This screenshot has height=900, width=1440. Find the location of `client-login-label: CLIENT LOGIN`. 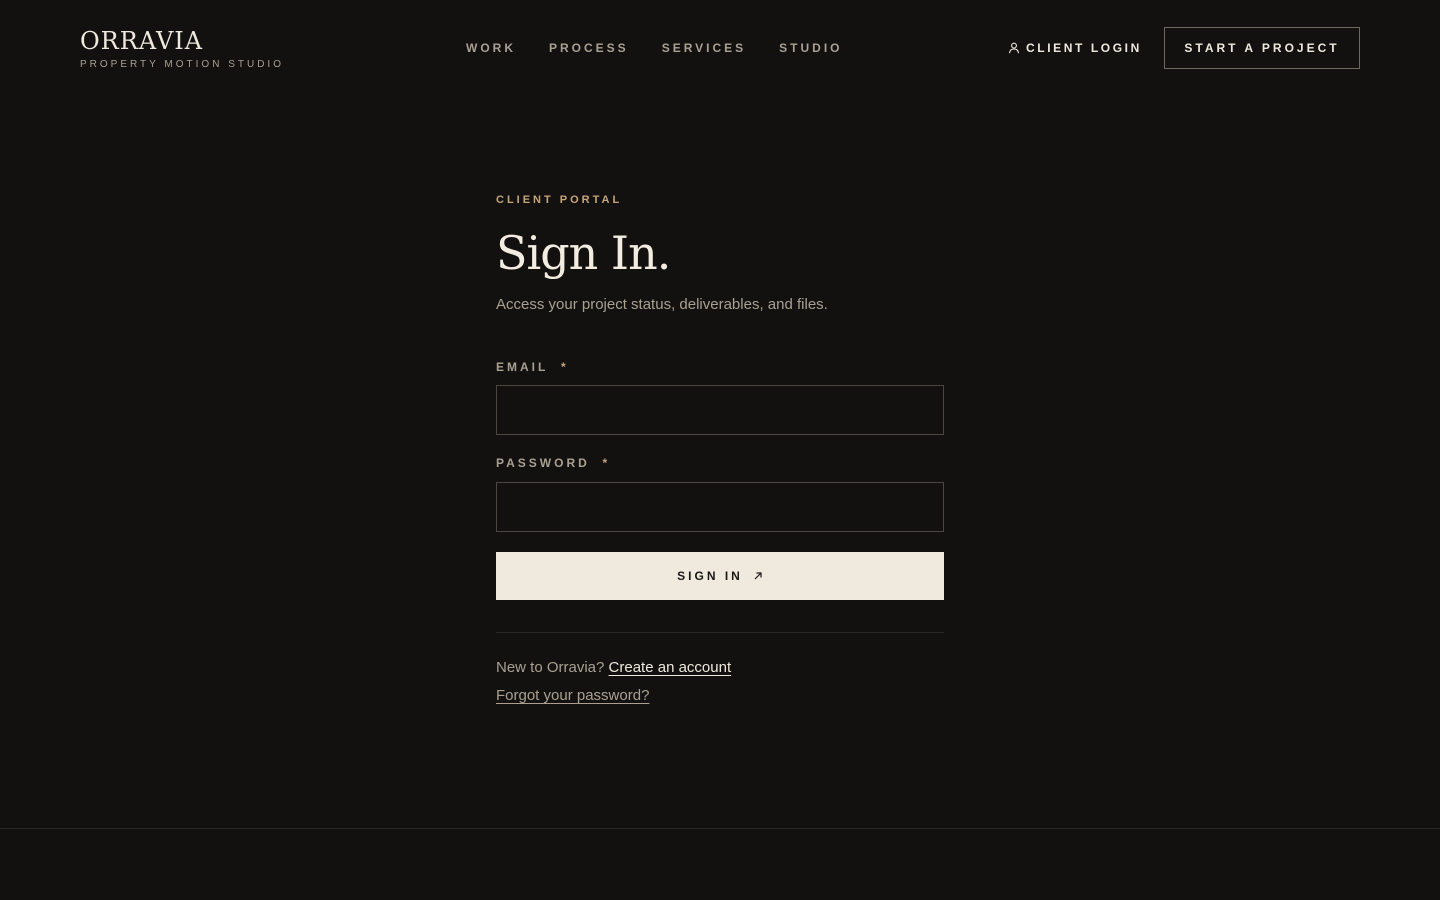

client-login-label: CLIENT LOGIN is located at coordinates (1084, 48).